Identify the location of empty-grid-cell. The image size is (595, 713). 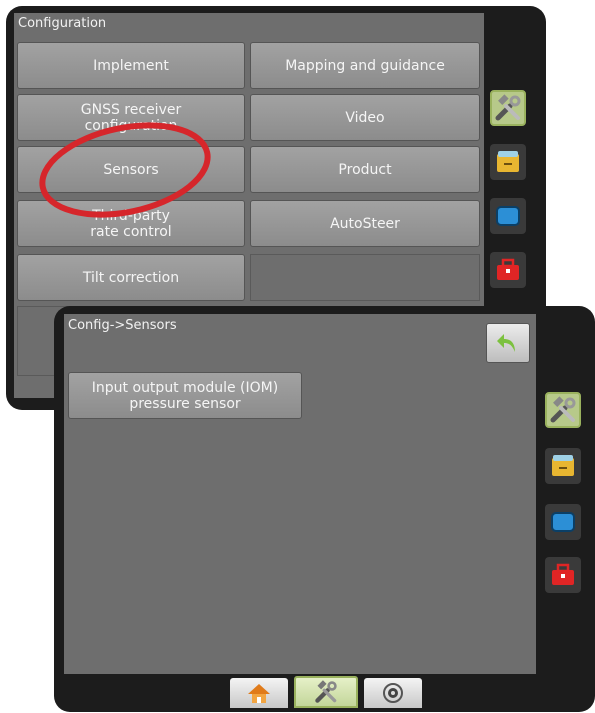
(365, 277).